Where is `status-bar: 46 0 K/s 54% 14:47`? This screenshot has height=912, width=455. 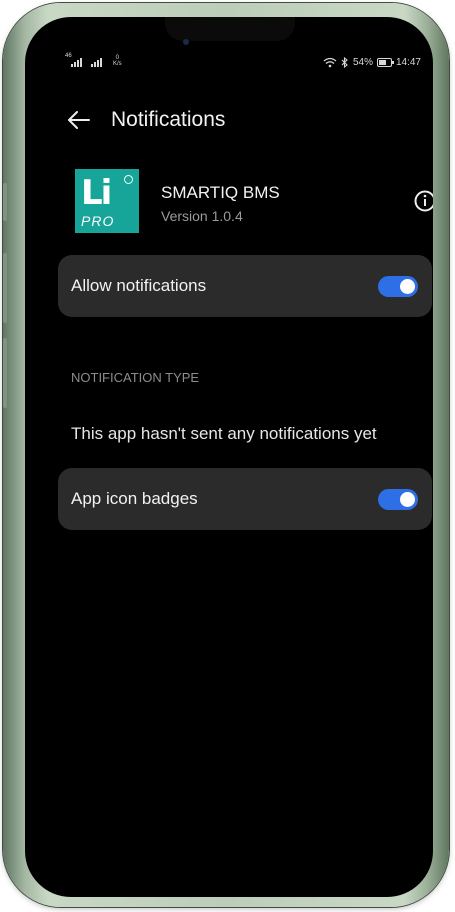
status-bar: 46 0 K/s 54% 14:47 is located at coordinates (243, 62).